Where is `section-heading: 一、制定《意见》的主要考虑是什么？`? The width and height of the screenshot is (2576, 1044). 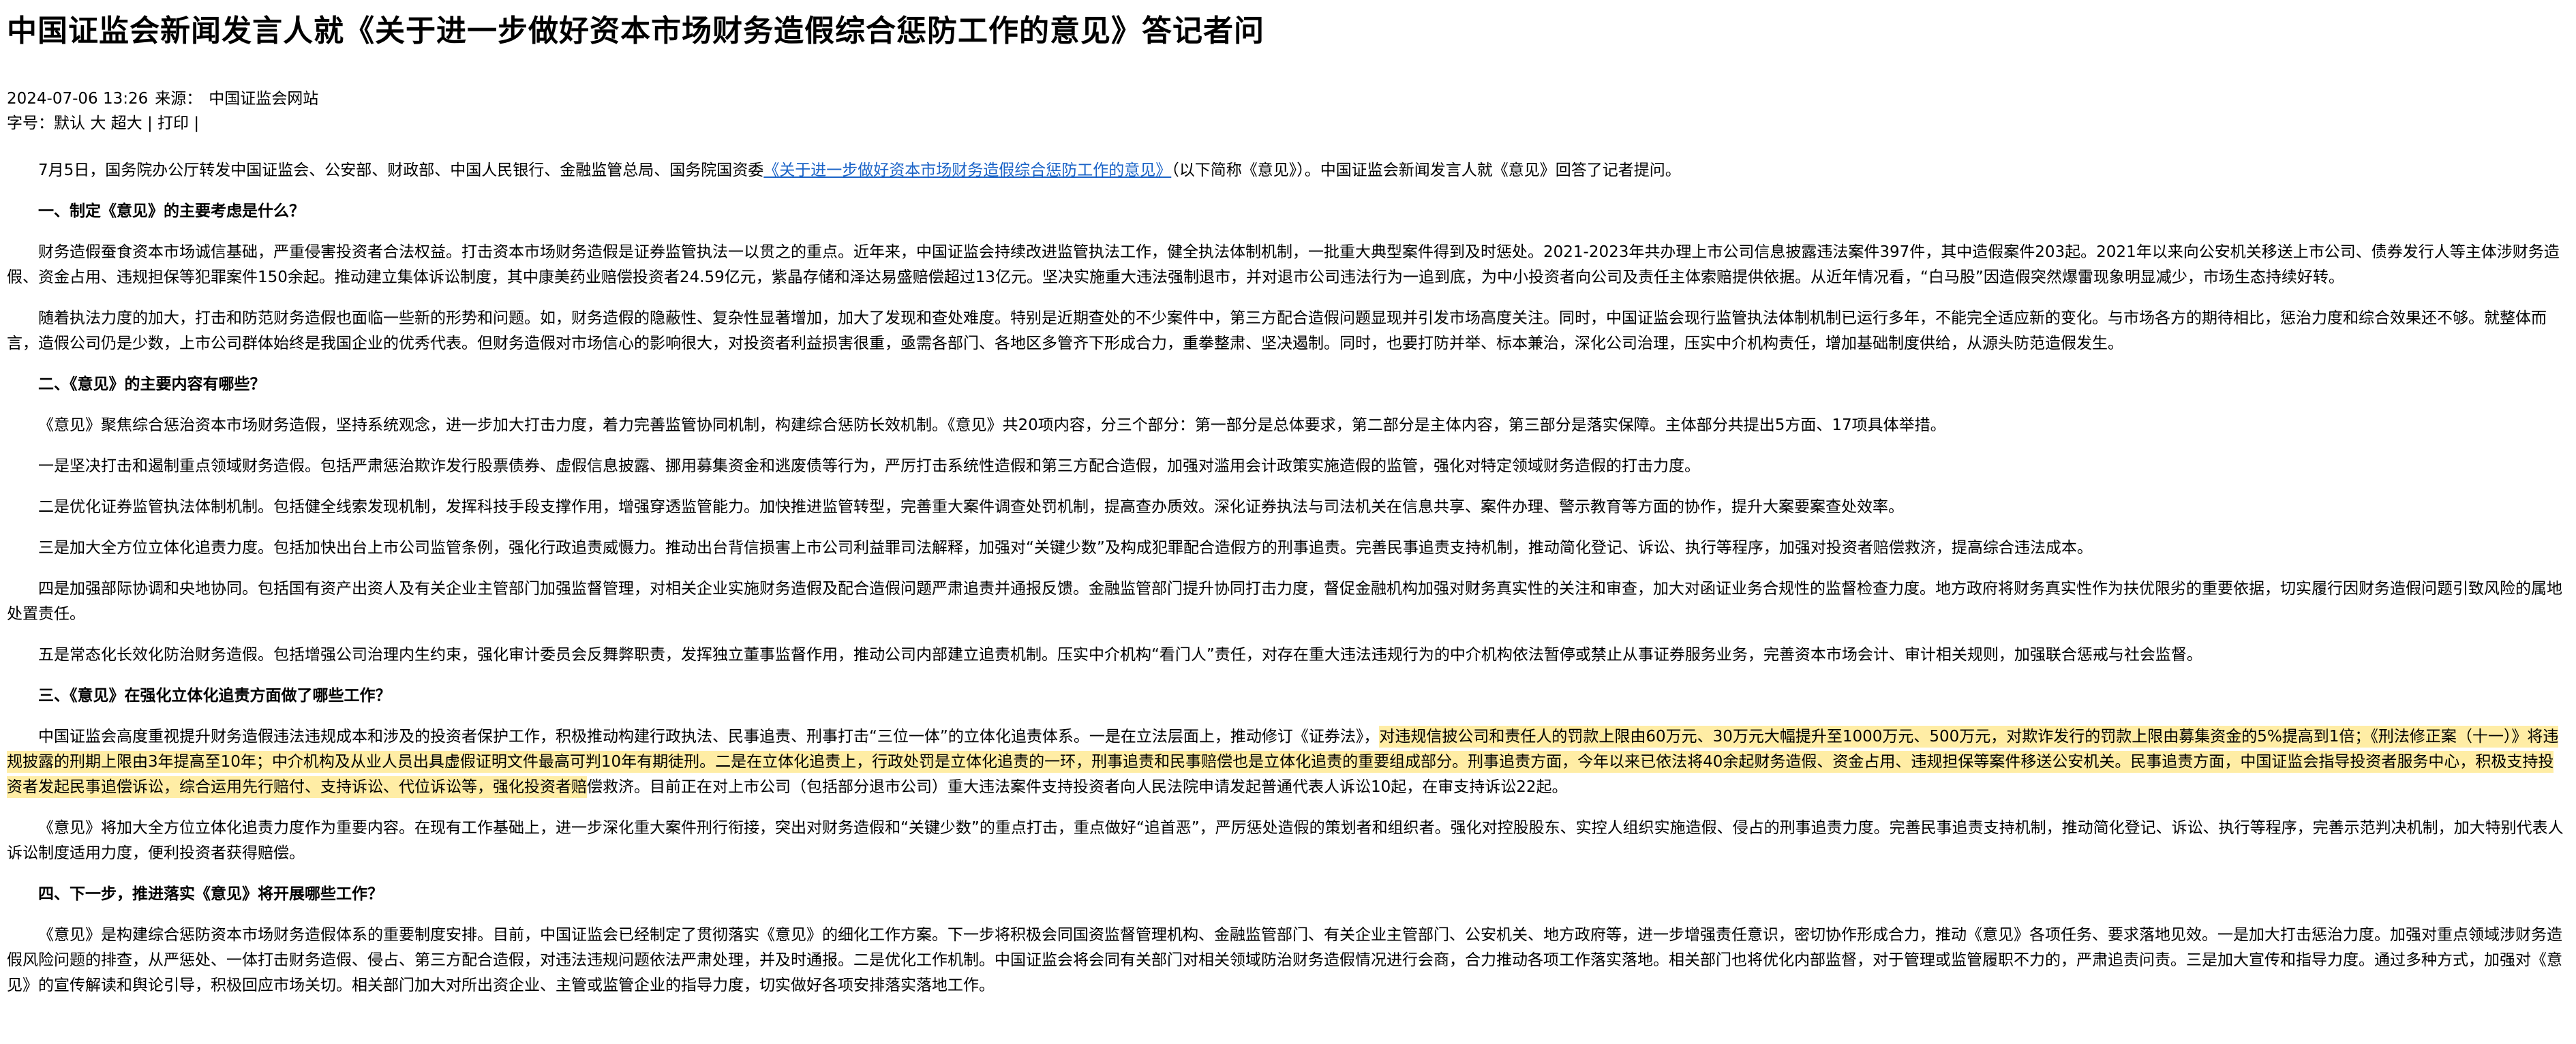
section-heading: 一、制定《意见》的主要考虑是什么？ is located at coordinates (172, 211).